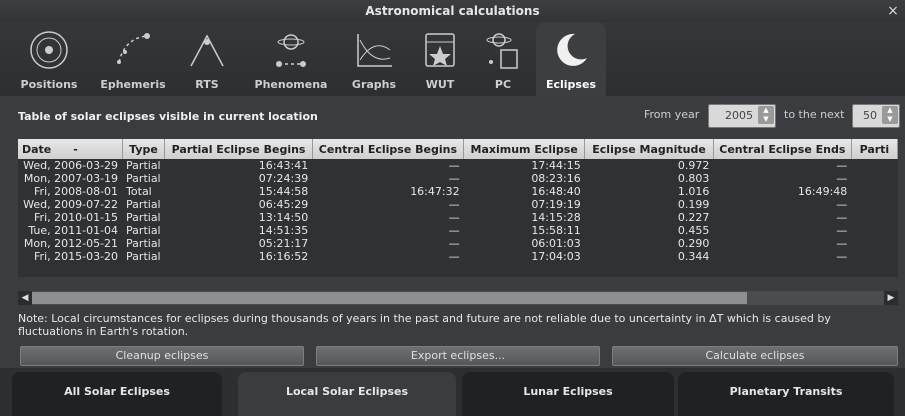 The height and width of the screenshot is (416, 905). I want to click on table-cell: 0.803, so click(693, 178).